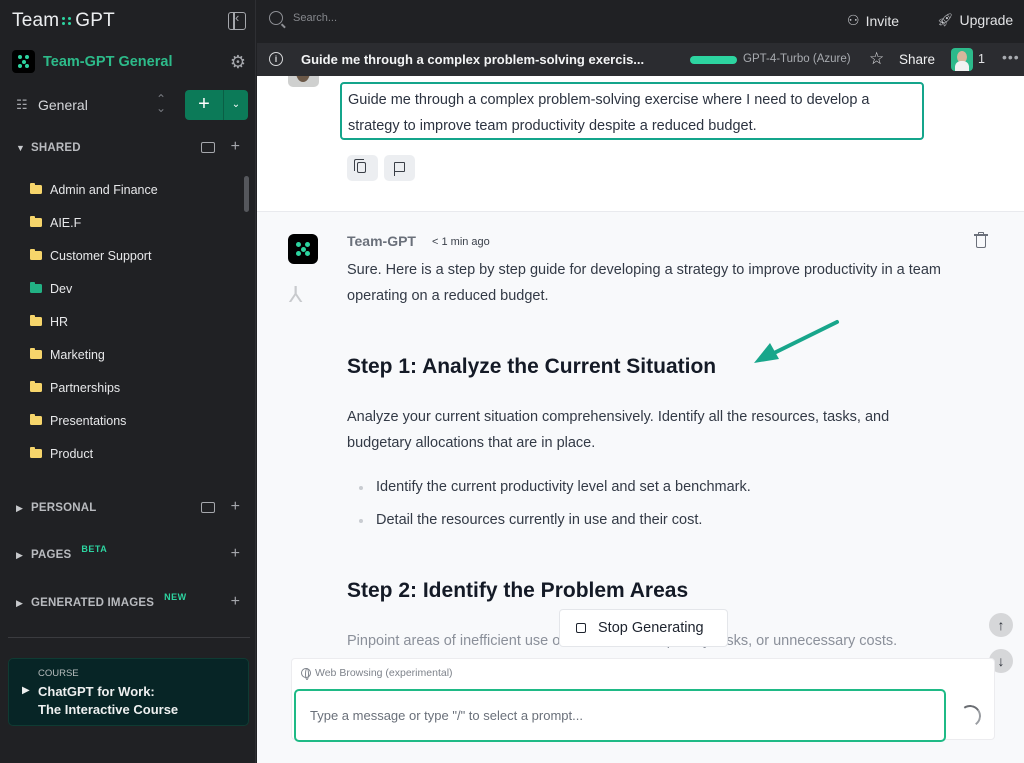 The width and height of the screenshot is (1024, 763). Describe the element at coordinates (643, 628) in the screenshot. I see `stop-generating-button: Stop Generating` at that location.